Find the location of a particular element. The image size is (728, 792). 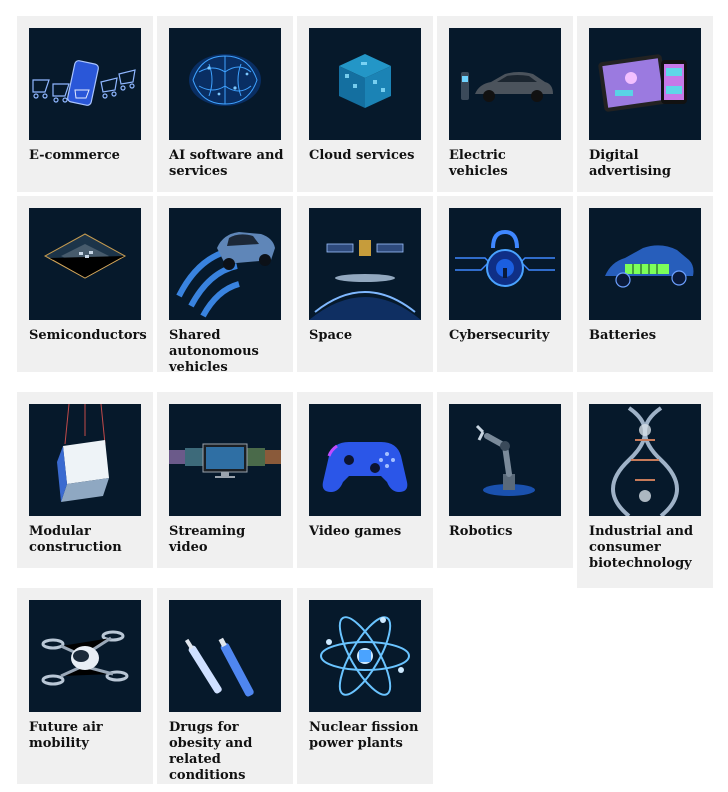

card-label: Shared autonomous vehicles is located at coordinates (214, 351).